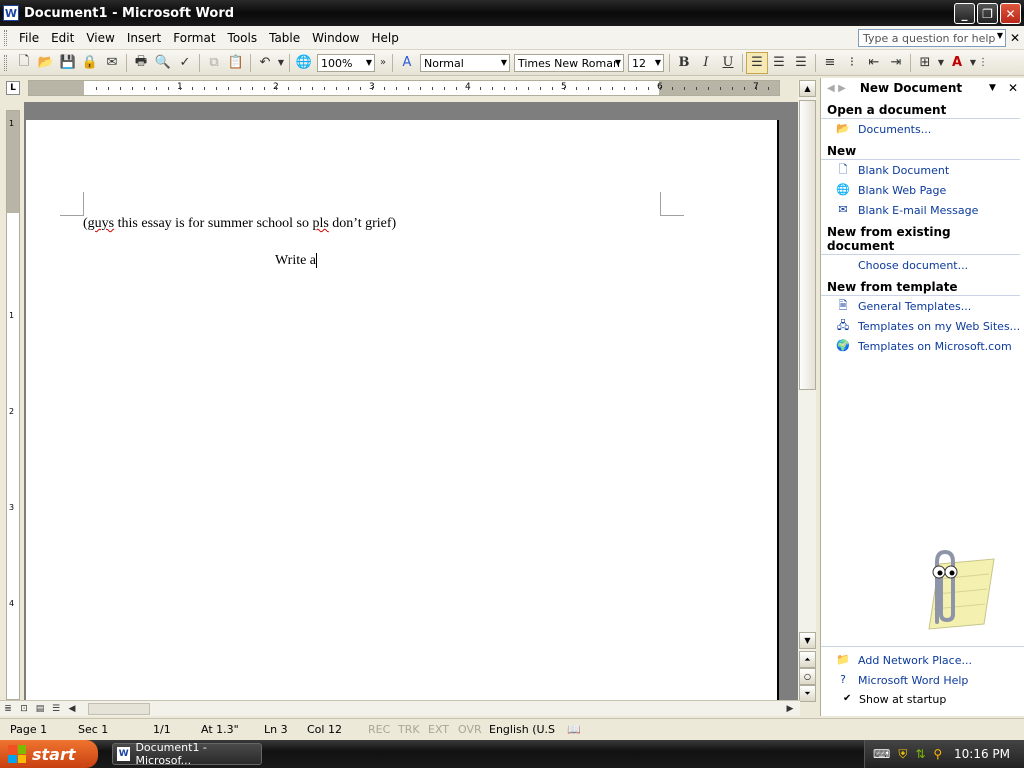 Image resolution: width=1024 pixels, height=768 pixels. Describe the element at coordinates (56, 709) in the screenshot. I see `outline-view-icon: ☰` at that location.